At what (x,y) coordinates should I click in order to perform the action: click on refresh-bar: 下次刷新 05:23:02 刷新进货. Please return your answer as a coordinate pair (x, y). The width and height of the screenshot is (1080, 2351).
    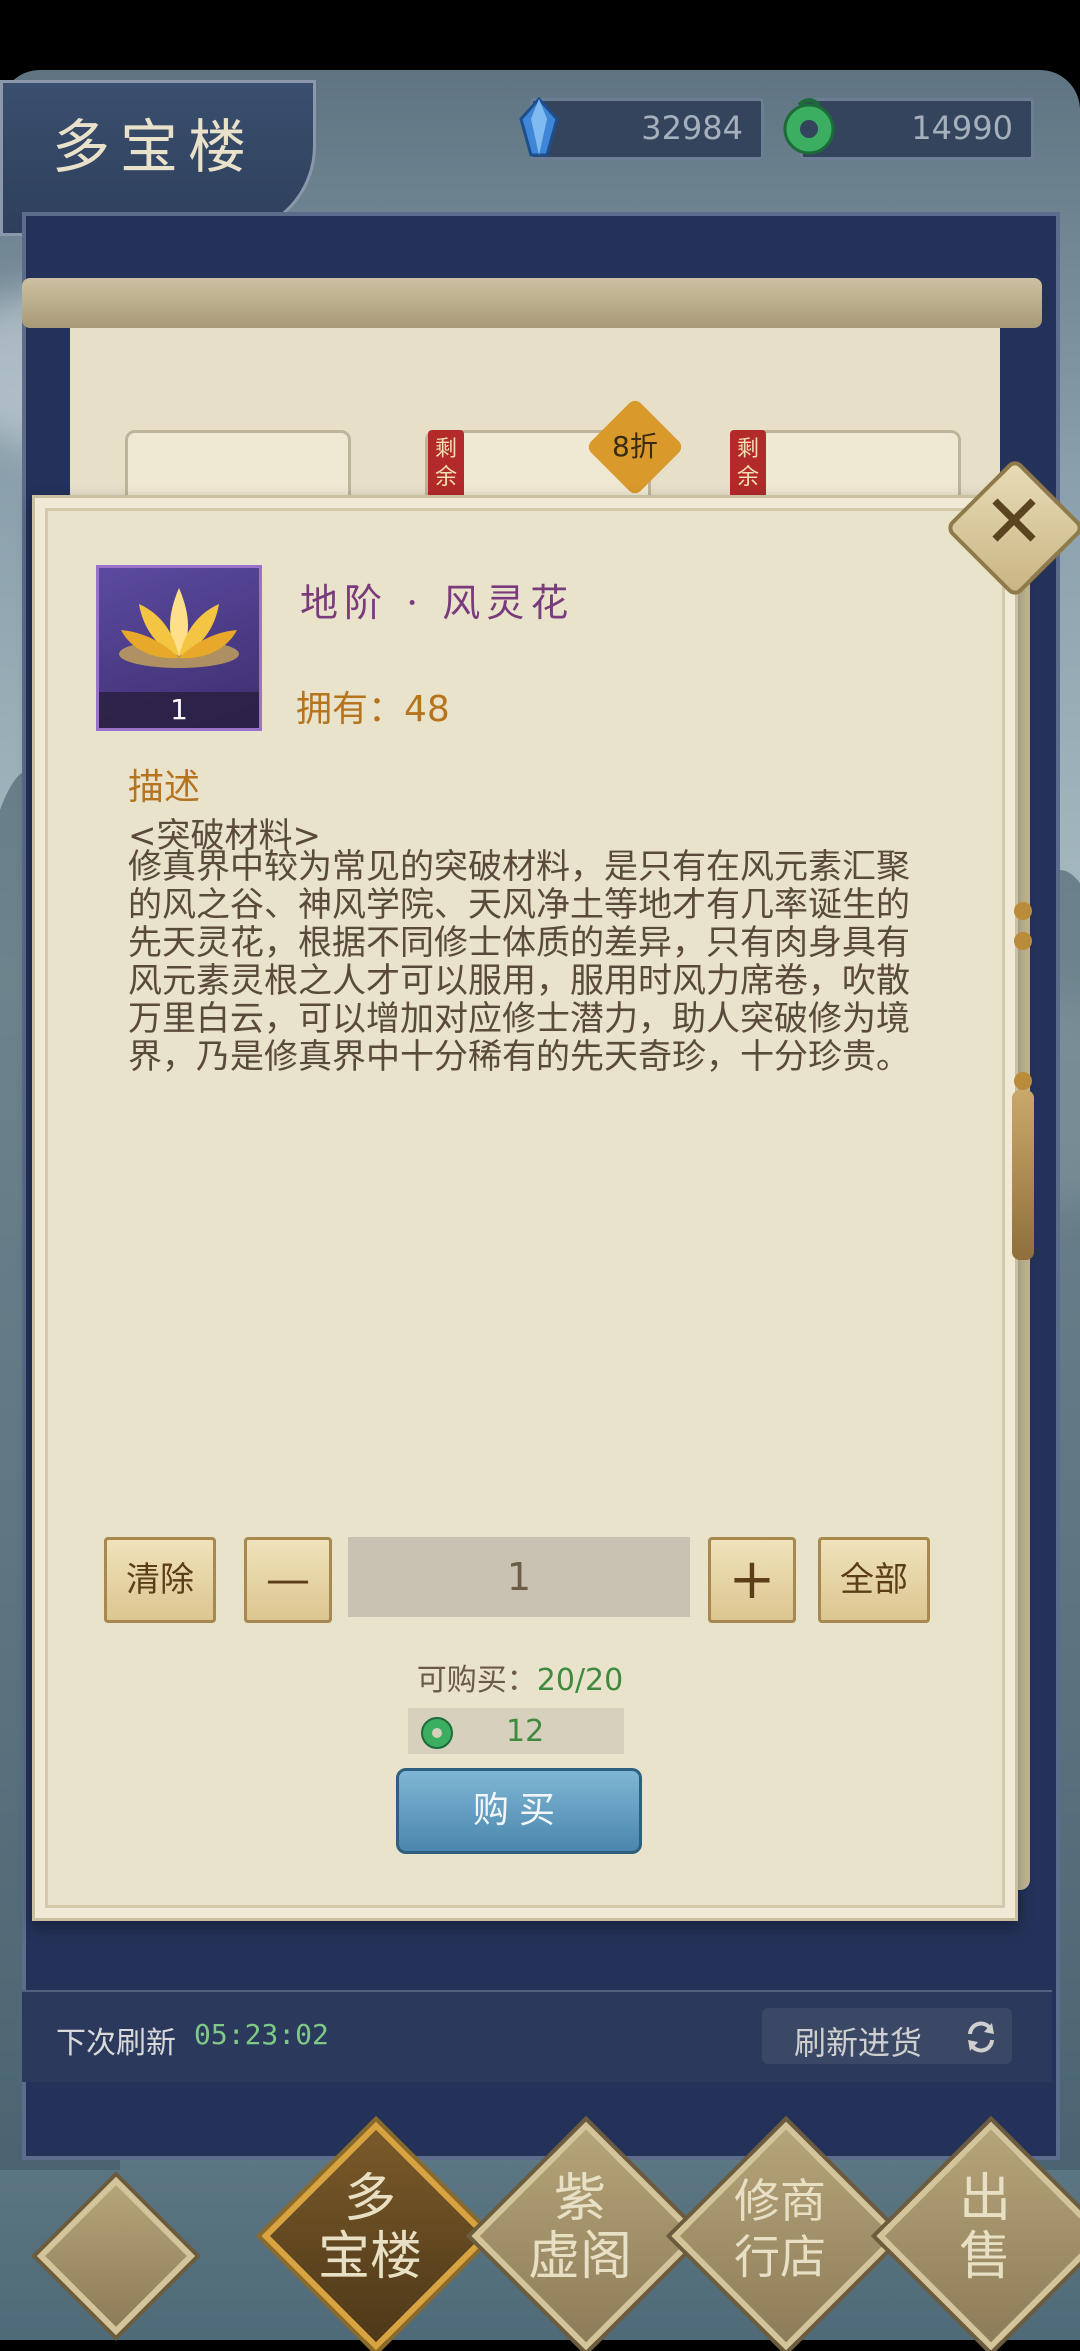
    Looking at the image, I should click on (537, 2036).